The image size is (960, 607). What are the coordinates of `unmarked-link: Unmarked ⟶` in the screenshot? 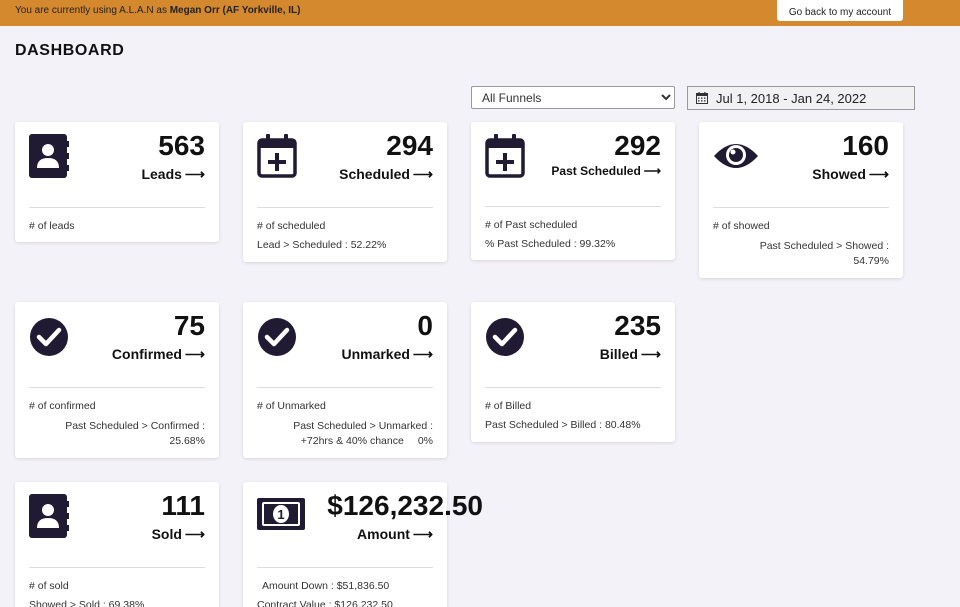 It's located at (387, 354).